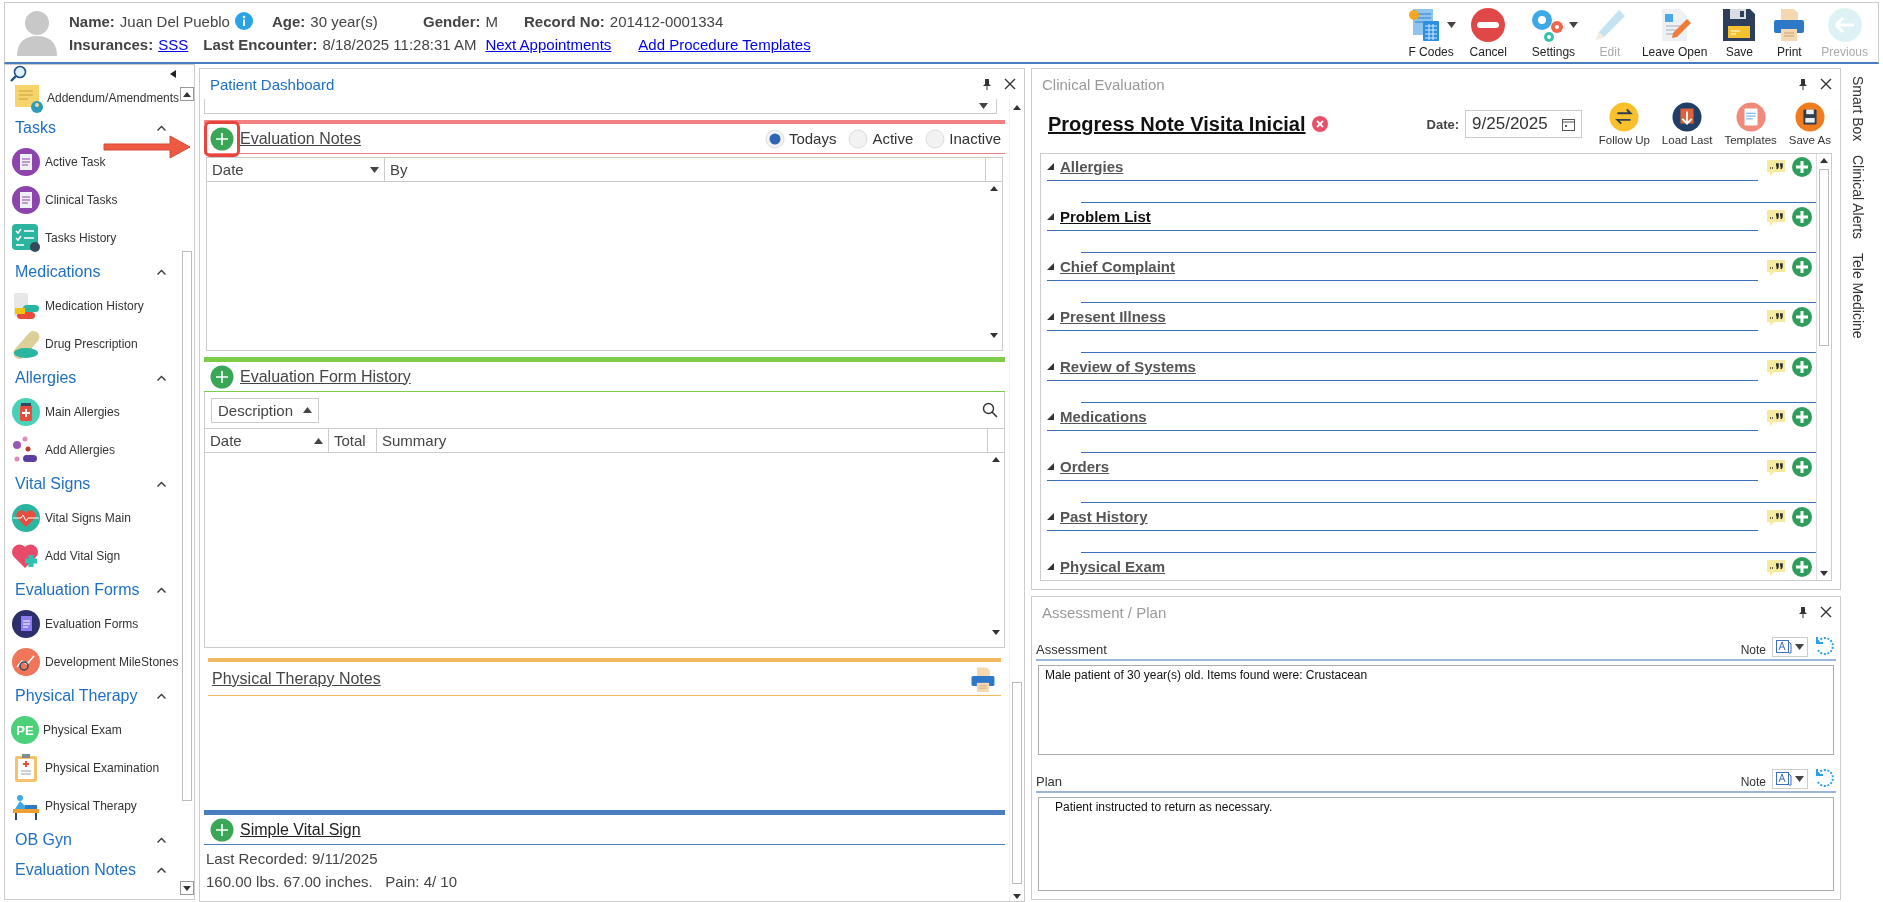  I want to click on sidebar-item: Clinical Tasks, so click(92, 200).